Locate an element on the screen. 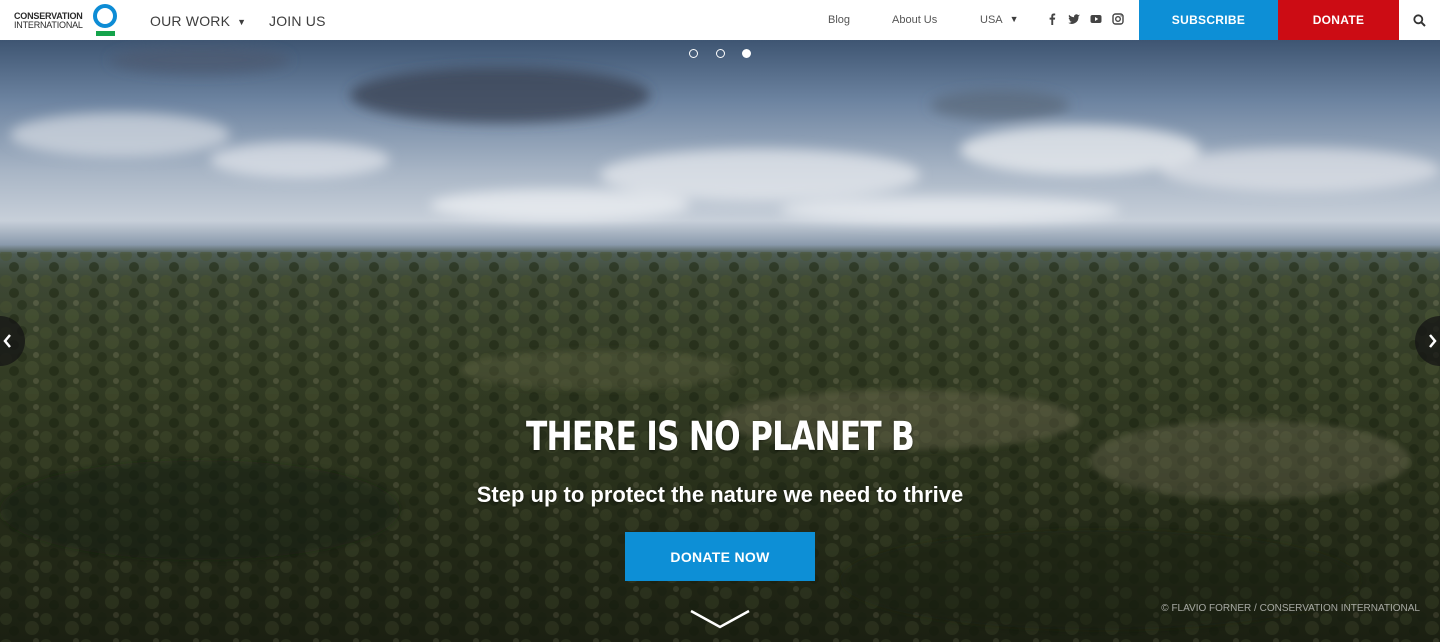  subscribe-button: SUBSCRIBE is located at coordinates (1208, 20).